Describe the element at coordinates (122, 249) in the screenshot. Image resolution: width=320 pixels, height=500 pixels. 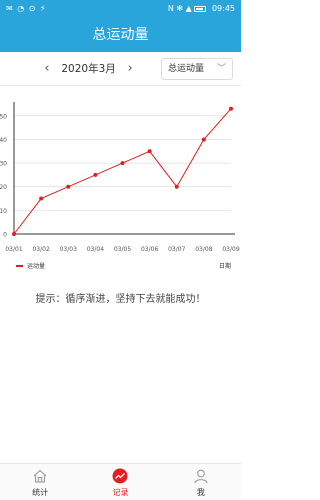
I see `x-tick-label: 03/05` at that location.